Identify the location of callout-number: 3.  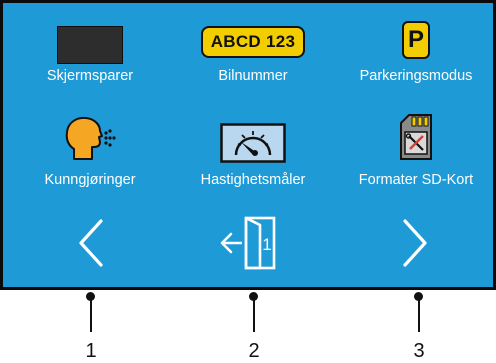
(419, 351).